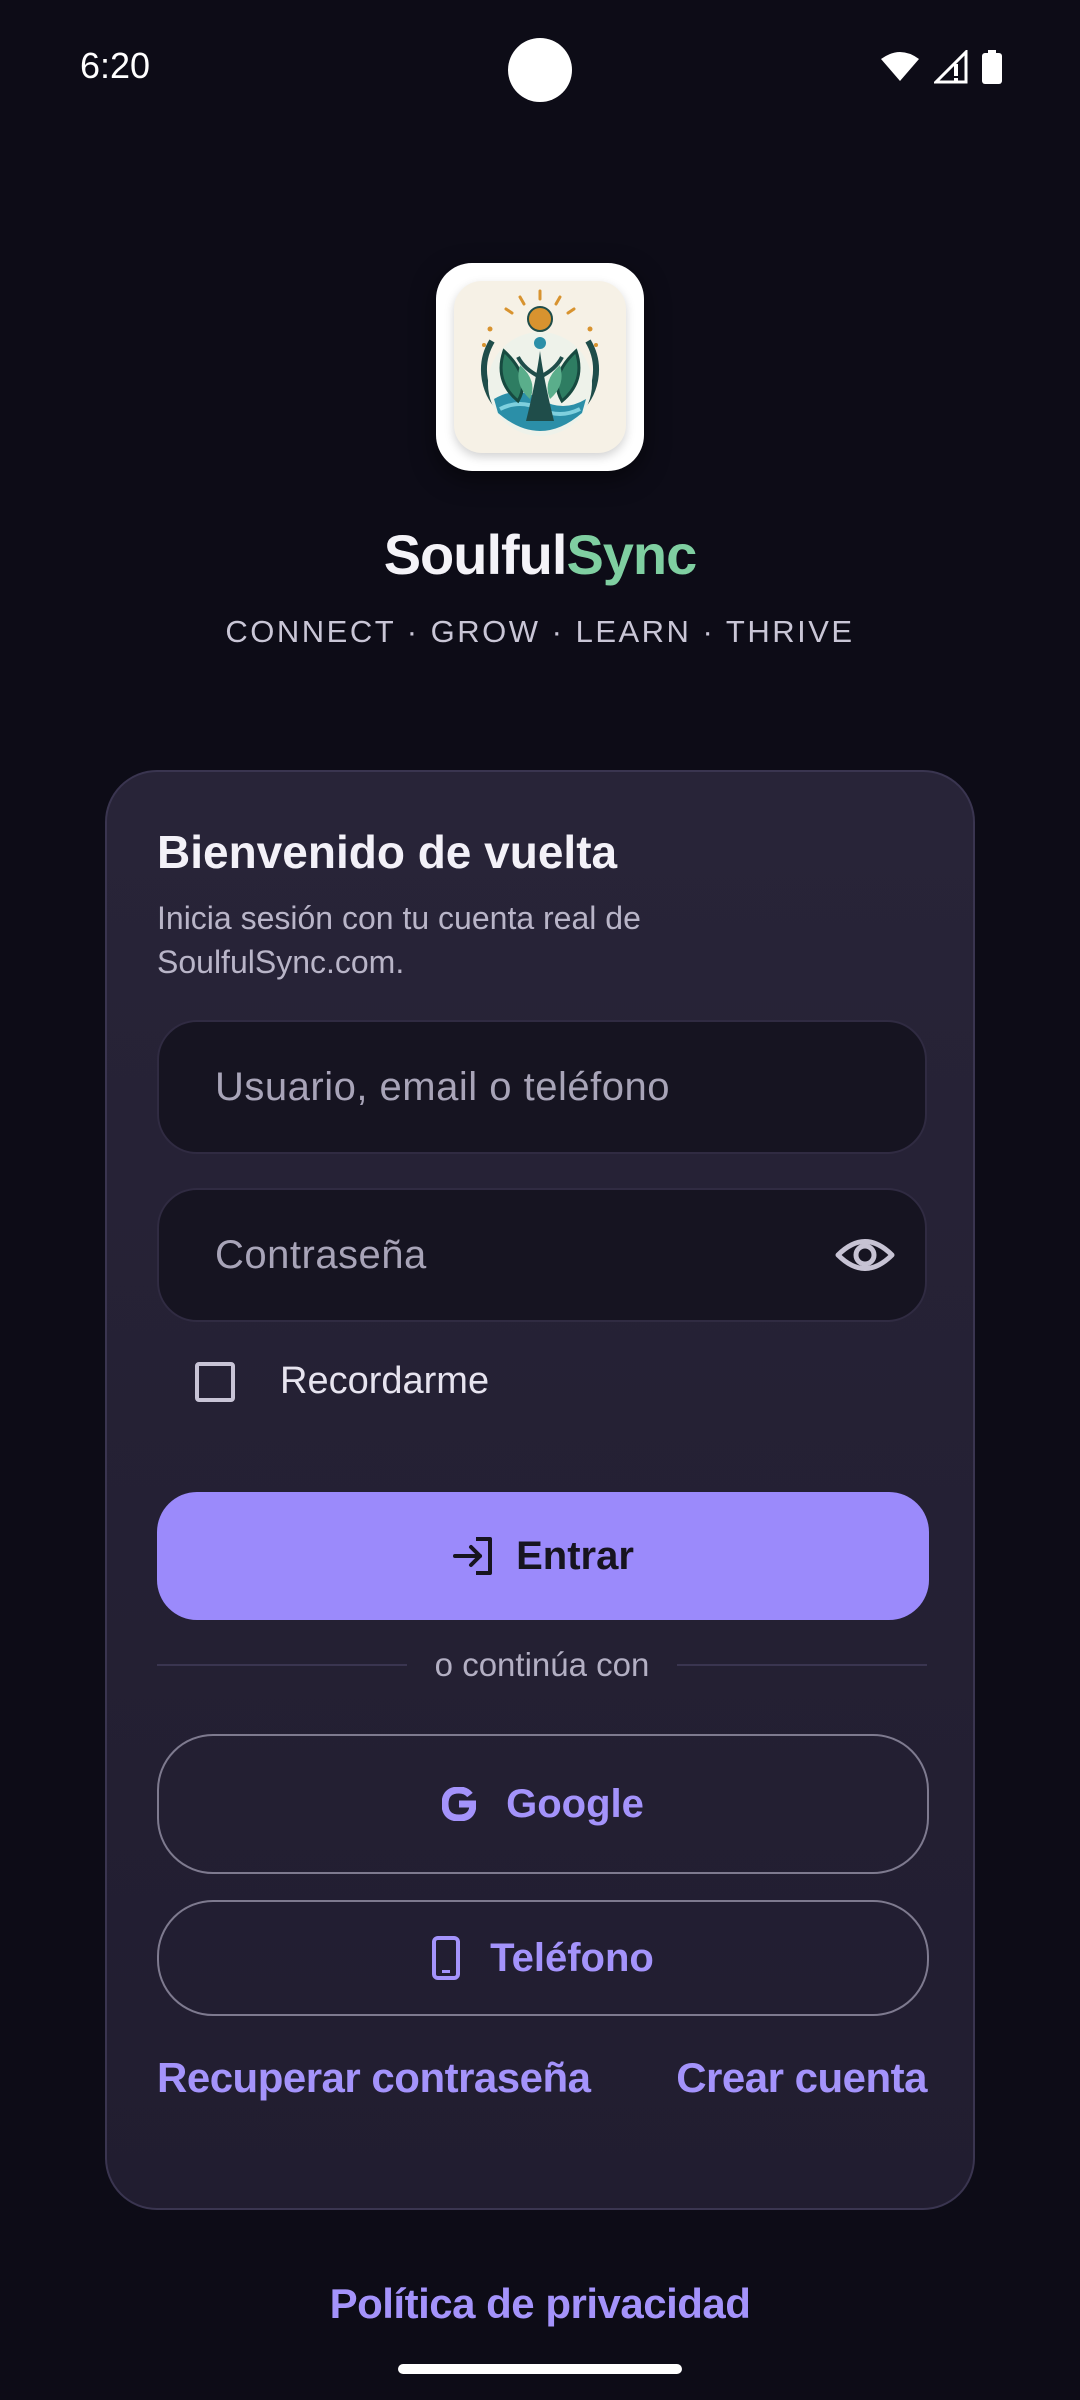 Image resolution: width=1080 pixels, height=2400 pixels. What do you see at coordinates (540, 631) in the screenshot?
I see `brand-tagline: CONNECT · GROW · LEARN · THRIVE` at bounding box center [540, 631].